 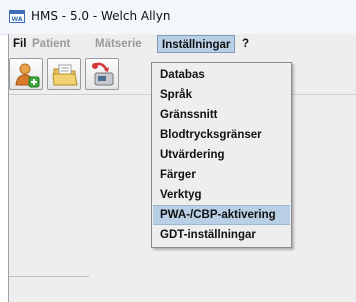 What do you see at coordinates (51, 44) in the screenshot?
I see `menu-patient: Patient` at bounding box center [51, 44].